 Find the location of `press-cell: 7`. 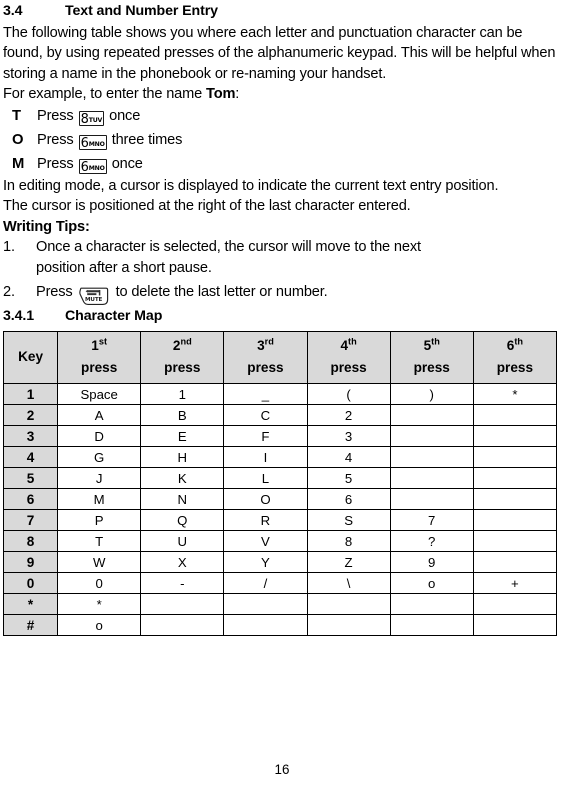

press-cell: 7 is located at coordinates (431, 520).